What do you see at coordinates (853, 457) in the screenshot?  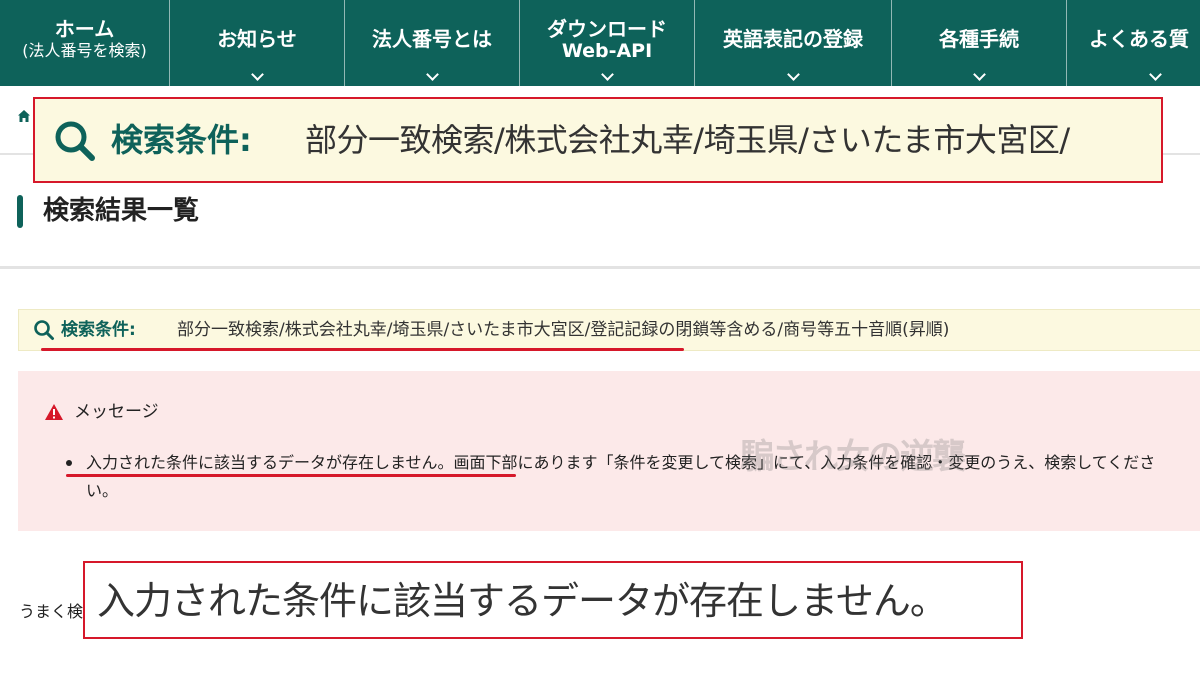 I see `watermark: 騙され女の逆襲` at bounding box center [853, 457].